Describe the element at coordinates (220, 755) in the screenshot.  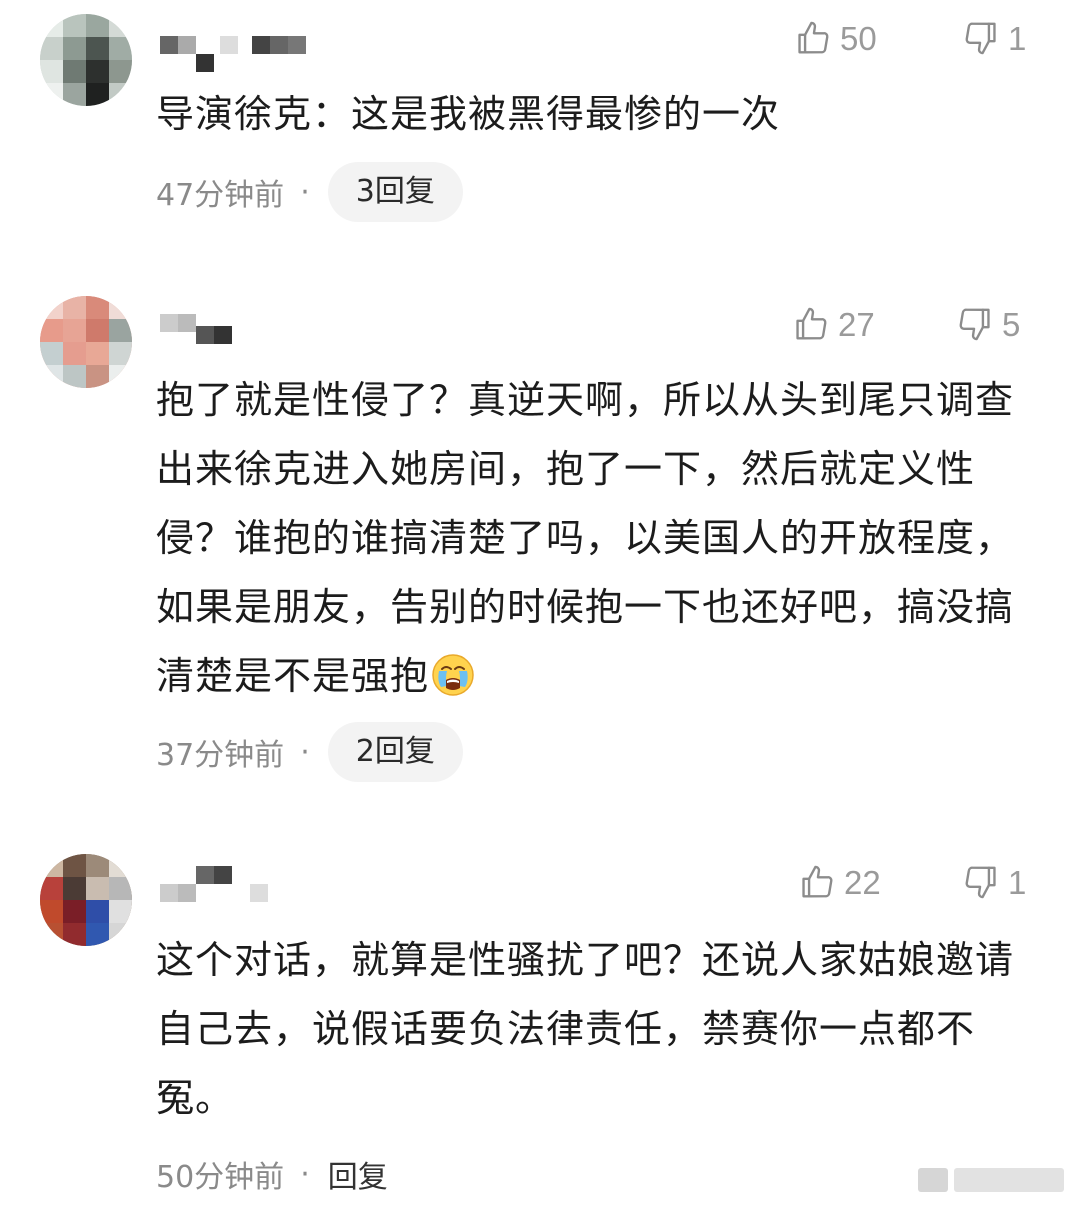
I see `timestamp: 37分钟前` at that location.